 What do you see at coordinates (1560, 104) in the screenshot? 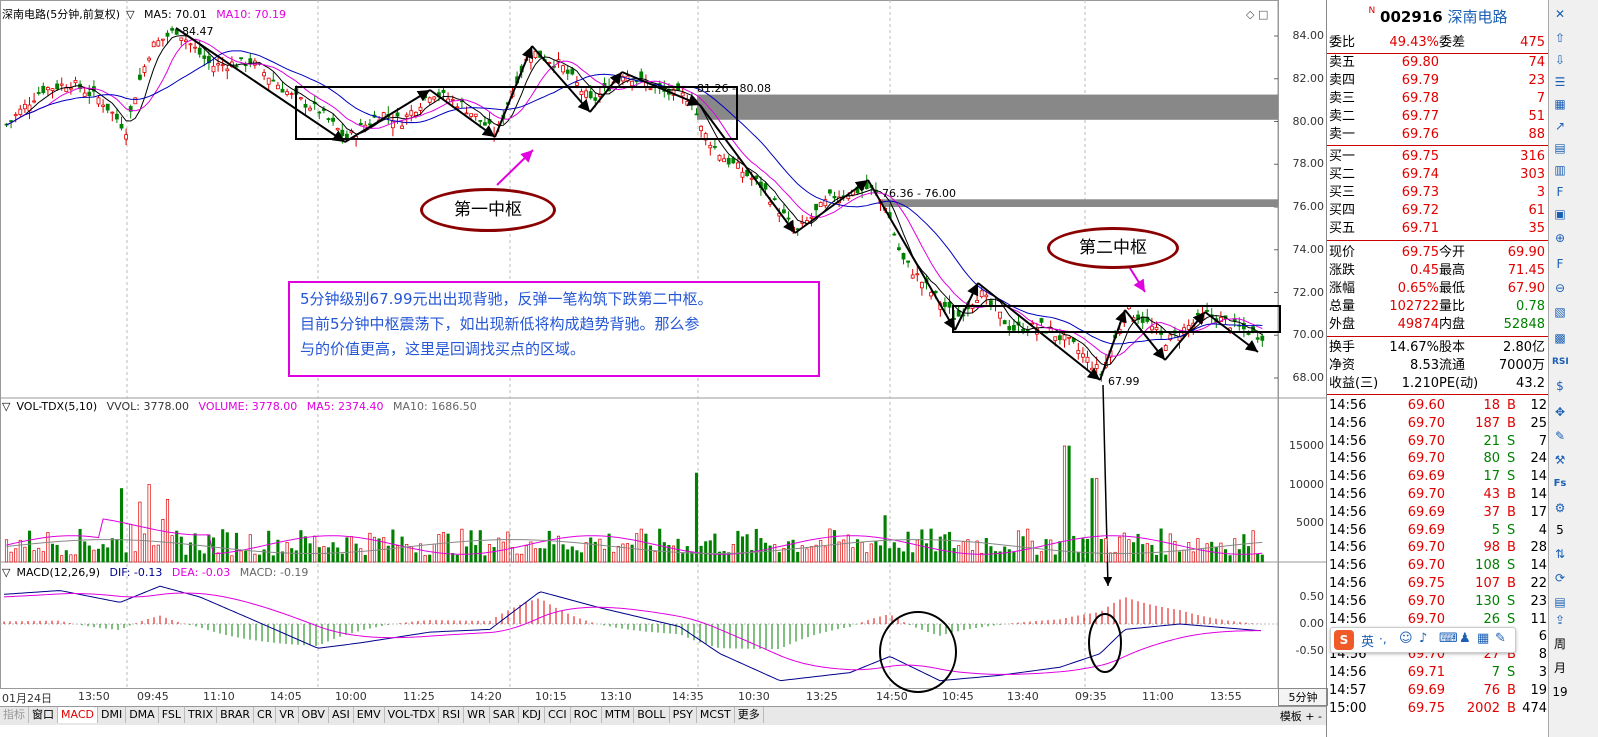
I see `grid-icon: ▦` at bounding box center [1560, 104].